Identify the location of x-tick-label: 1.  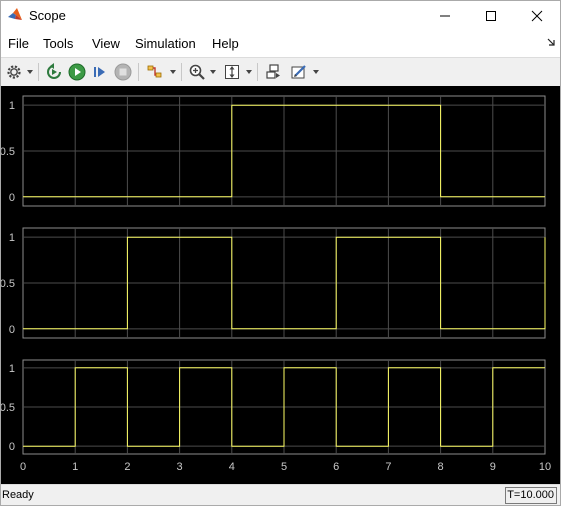
(75, 467).